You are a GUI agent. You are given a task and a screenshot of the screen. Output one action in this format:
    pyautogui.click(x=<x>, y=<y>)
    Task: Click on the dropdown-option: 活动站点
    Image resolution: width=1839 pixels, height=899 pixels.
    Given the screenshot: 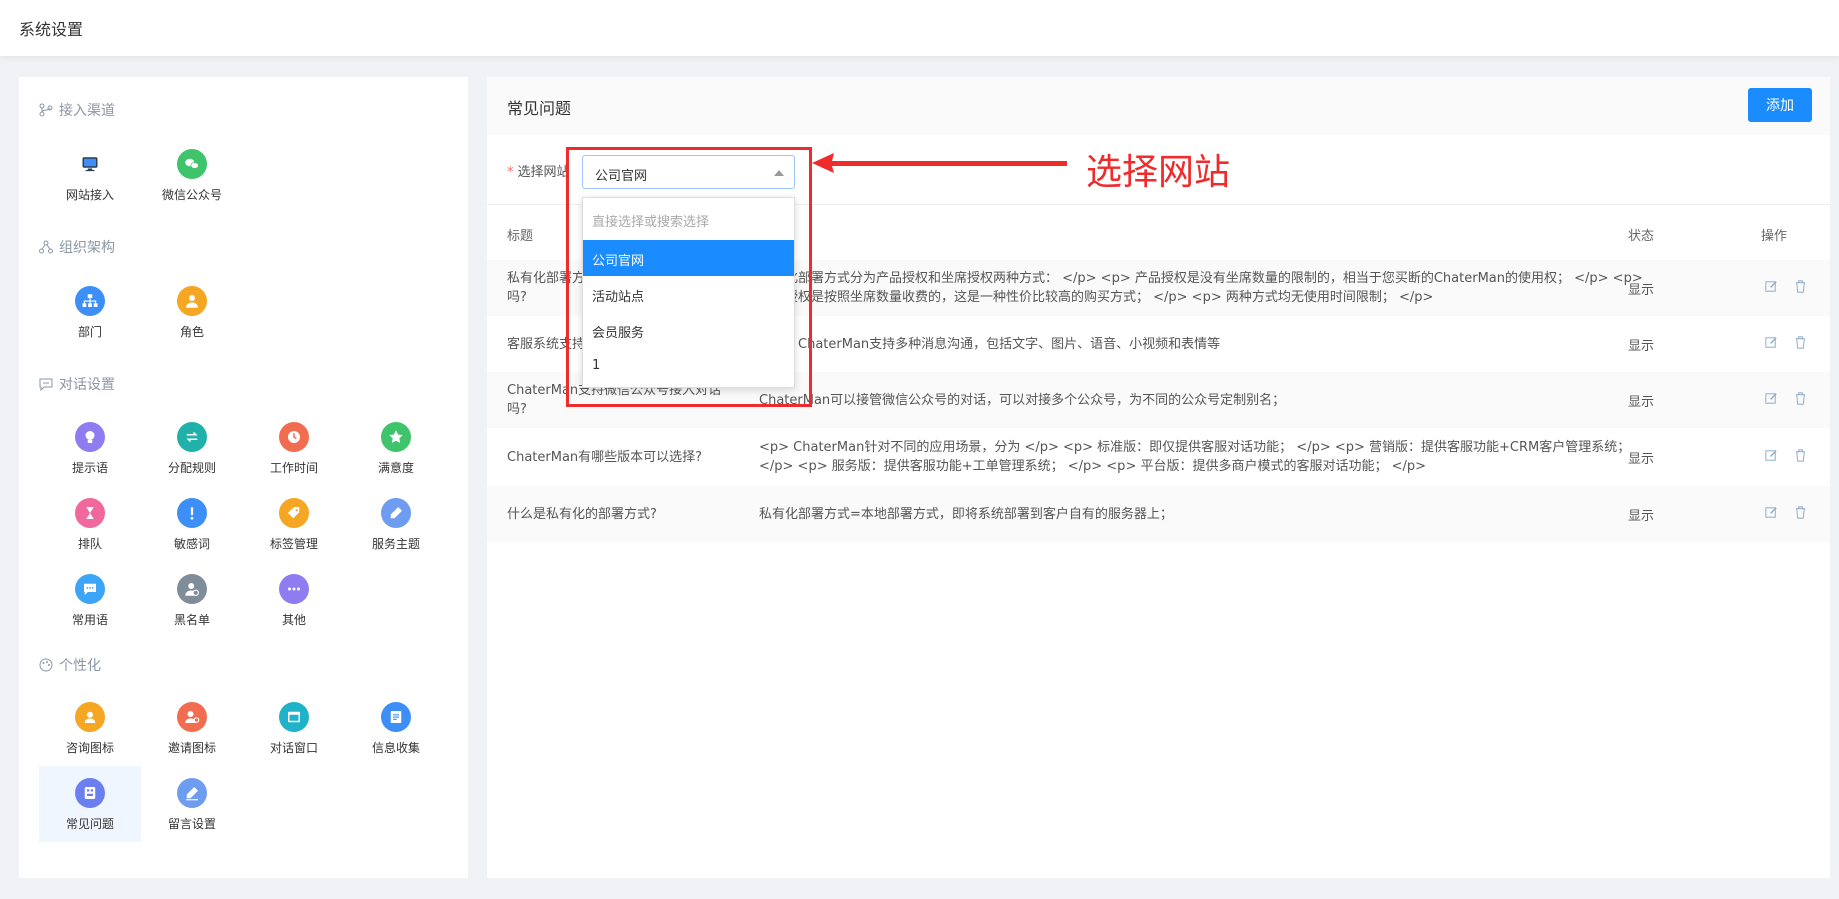 What is the action you would take?
    pyautogui.click(x=688, y=294)
    